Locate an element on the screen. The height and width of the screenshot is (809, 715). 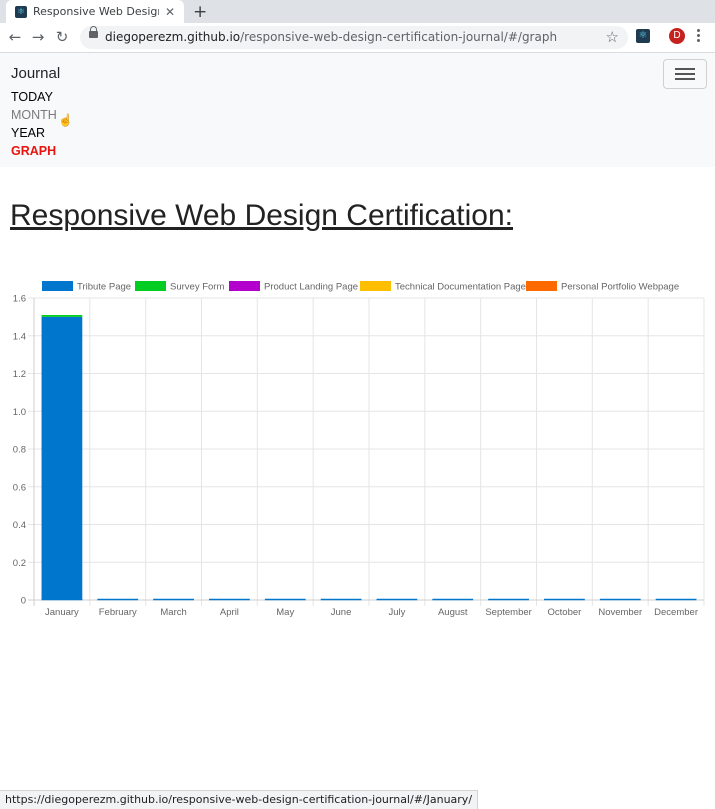
y-tick-label: 1.4 is located at coordinates (19, 336).